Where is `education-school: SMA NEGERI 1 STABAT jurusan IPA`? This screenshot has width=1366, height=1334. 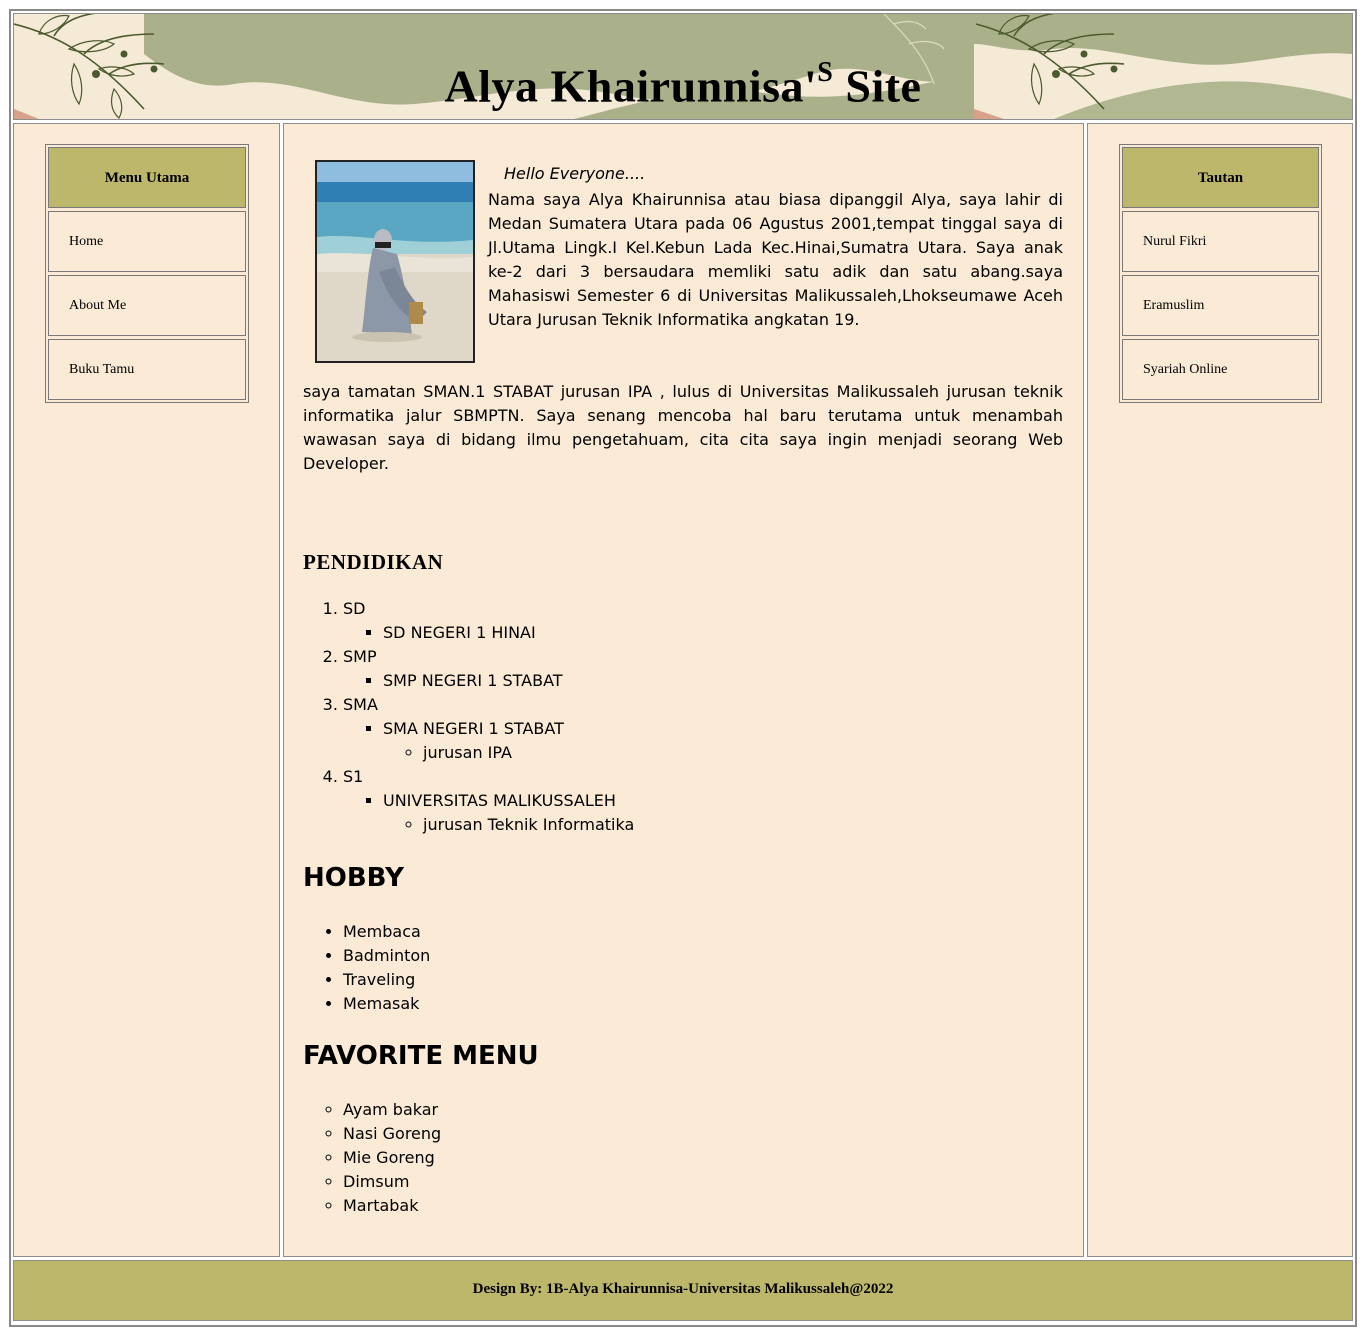
education-school: SMA NEGERI 1 STABAT jurusan IPA is located at coordinates (508, 741).